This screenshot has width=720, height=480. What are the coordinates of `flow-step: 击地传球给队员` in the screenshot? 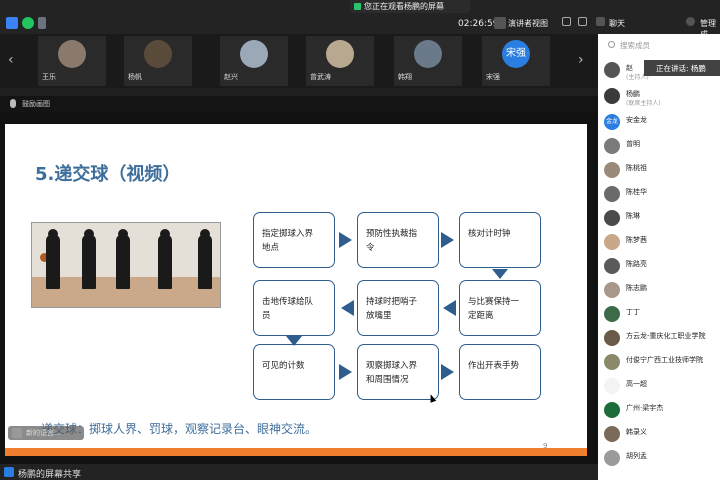 It's located at (294, 308).